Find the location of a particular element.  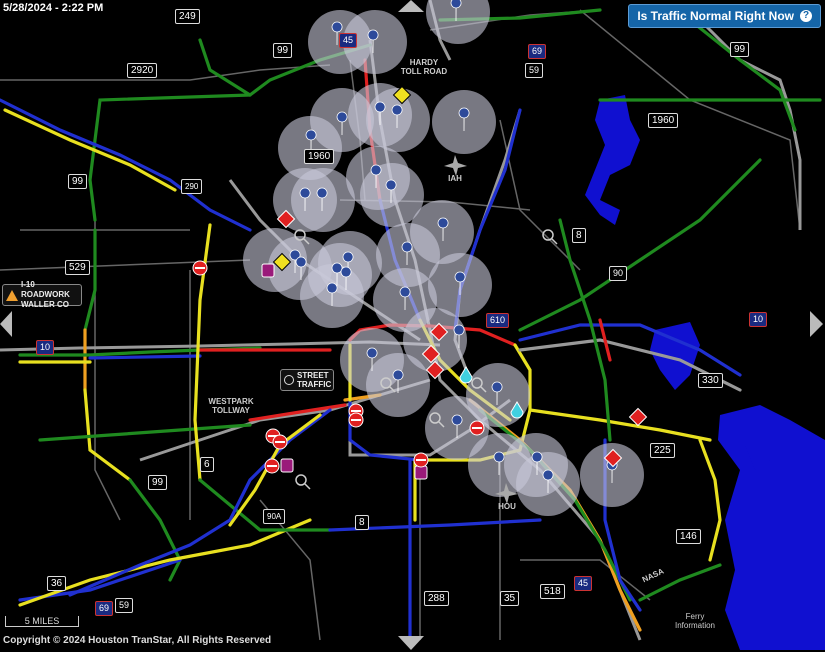

ferry-line2: Information is located at coordinates (695, 625).